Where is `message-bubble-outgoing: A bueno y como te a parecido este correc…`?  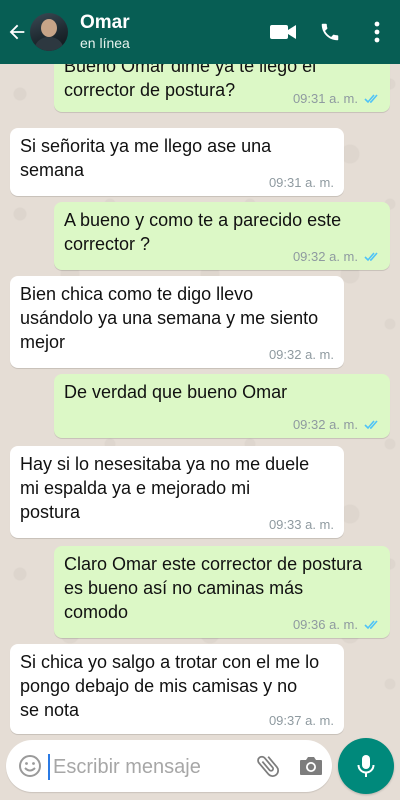
message-bubble-outgoing: A bueno y como te a parecido este correc… is located at coordinates (222, 236).